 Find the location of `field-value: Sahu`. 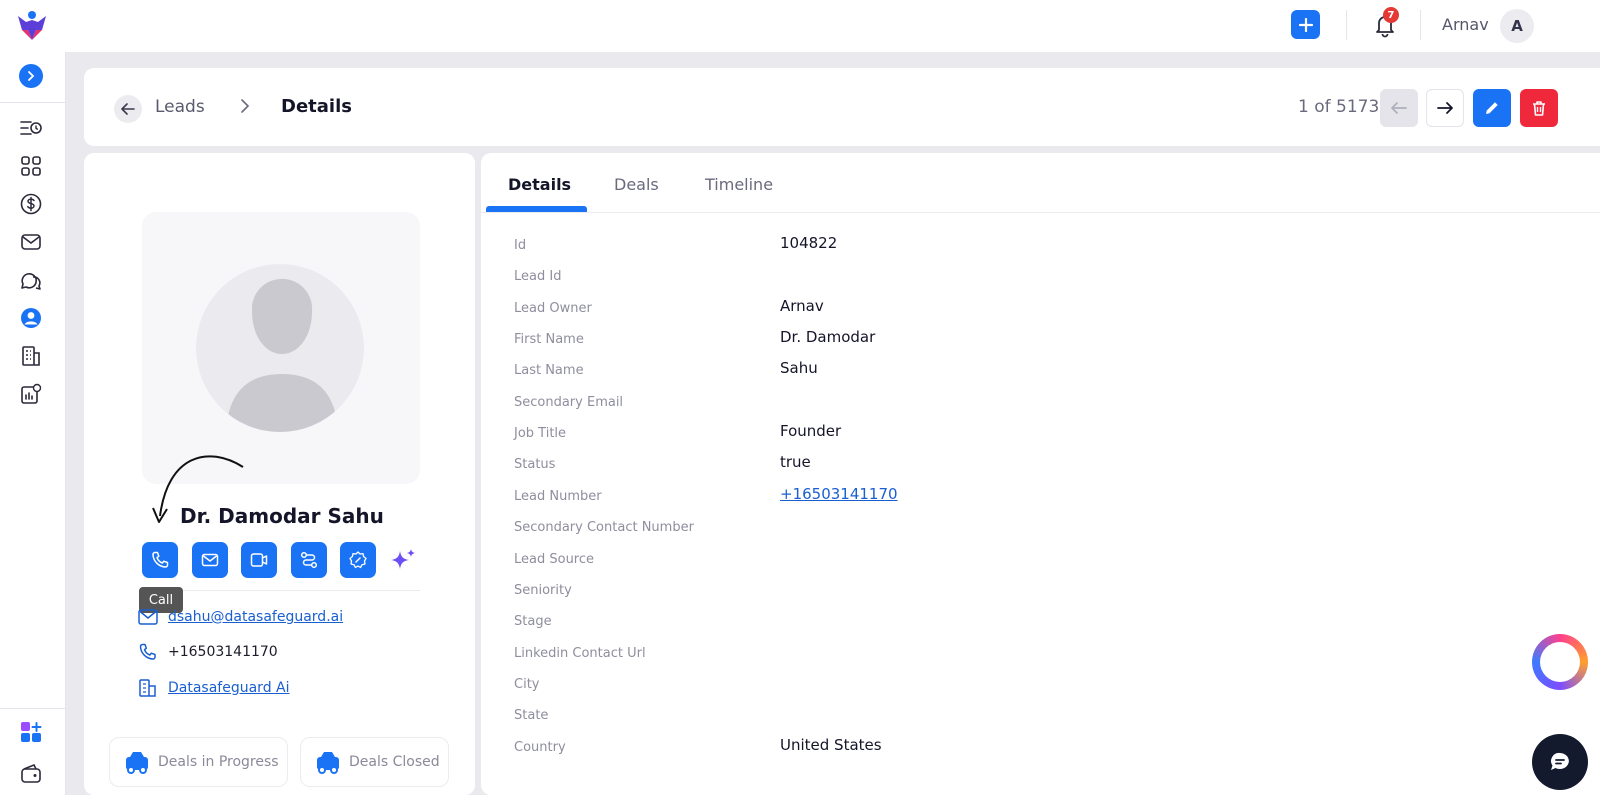

field-value: Sahu is located at coordinates (799, 368).